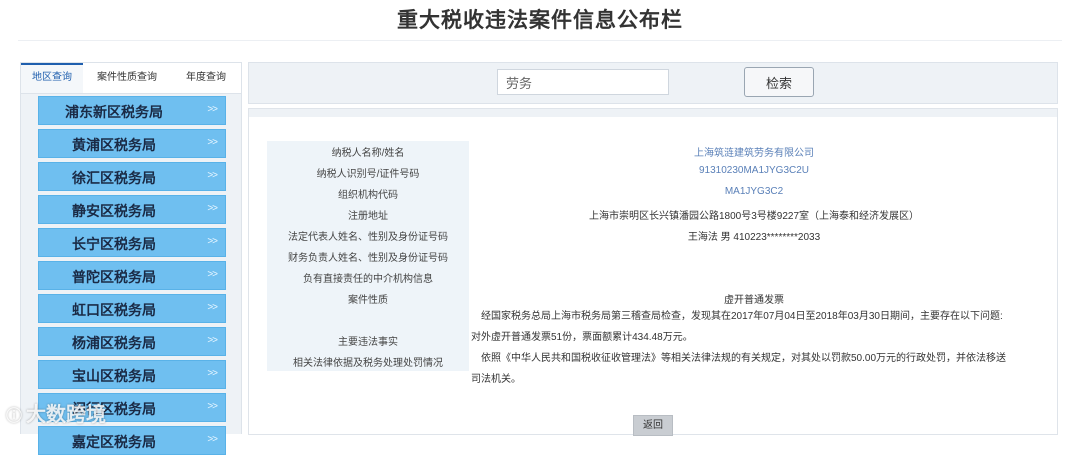 The width and height of the screenshot is (1080, 455). Describe the element at coordinates (368, 258) in the screenshot. I see `label-finance-head: 财务负责人姓名、性别及身份证号码` at that location.